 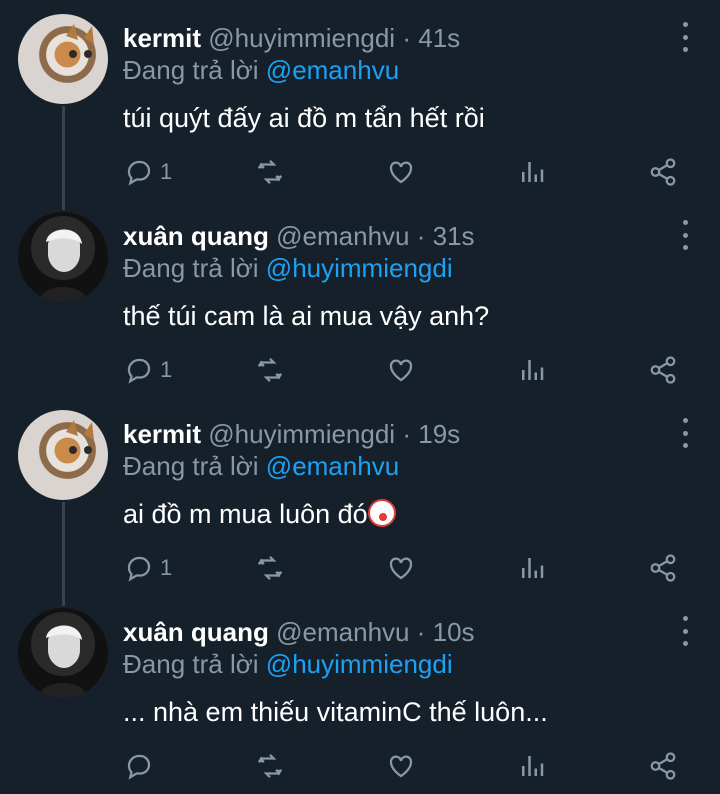 I want to click on reply-button, so click(x=142, y=766).